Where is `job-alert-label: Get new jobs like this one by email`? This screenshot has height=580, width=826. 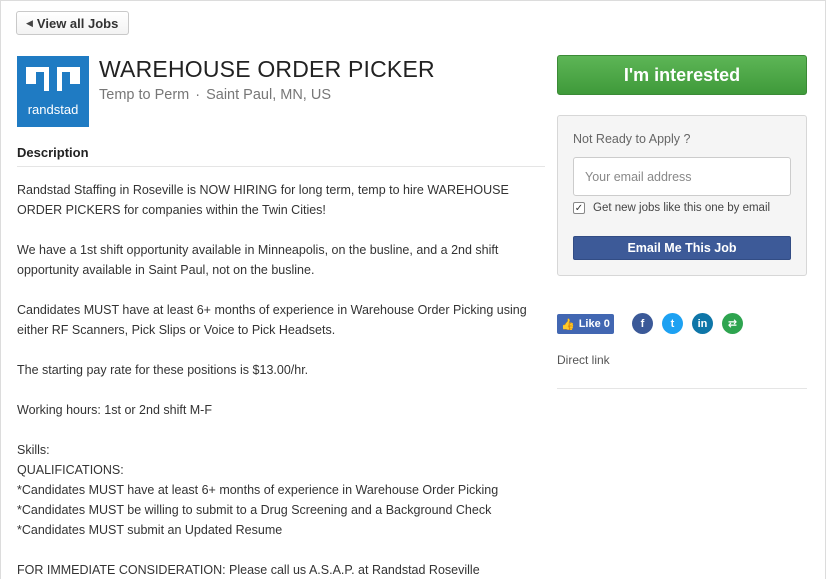 job-alert-label: Get new jobs like this one by email is located at coordinates (682, 208).